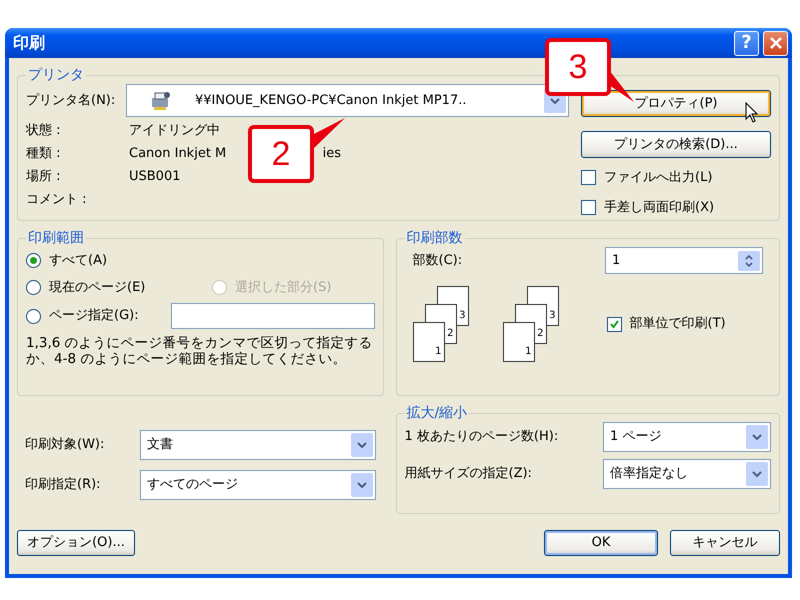 The width and height of the screenshot is (800, 600). I want to click on check-icon, so click(614, 324).